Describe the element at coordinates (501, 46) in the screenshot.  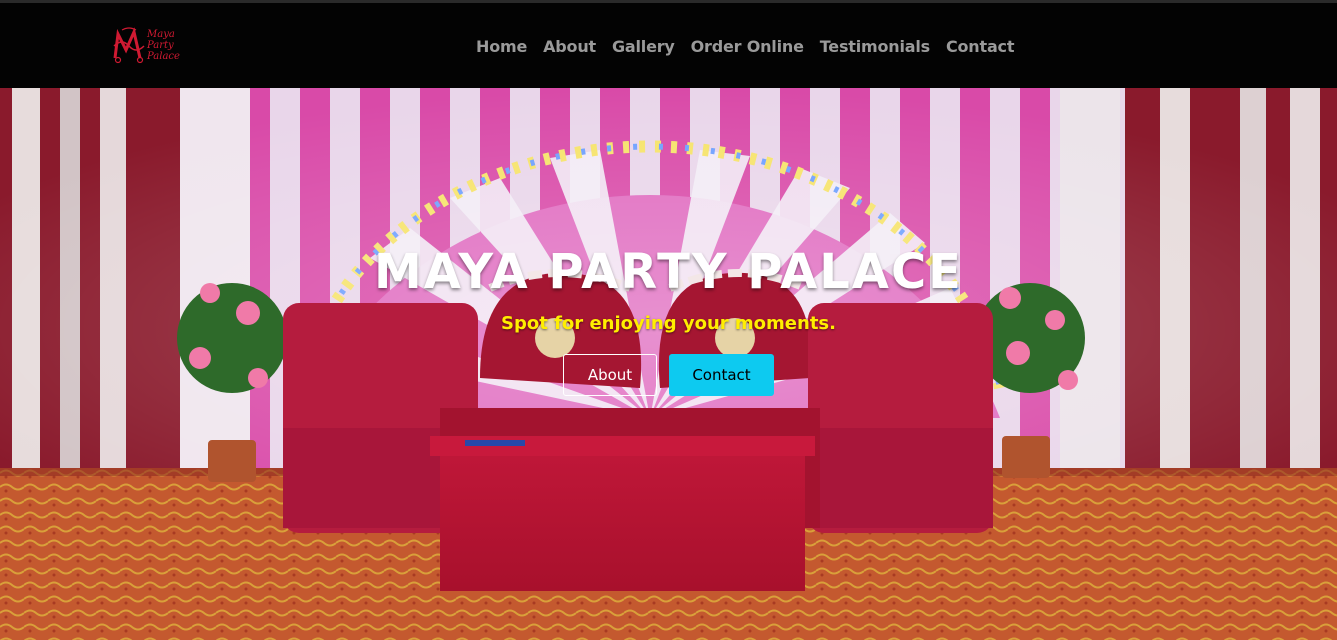
I see `nav-link-home: Home` at that location.